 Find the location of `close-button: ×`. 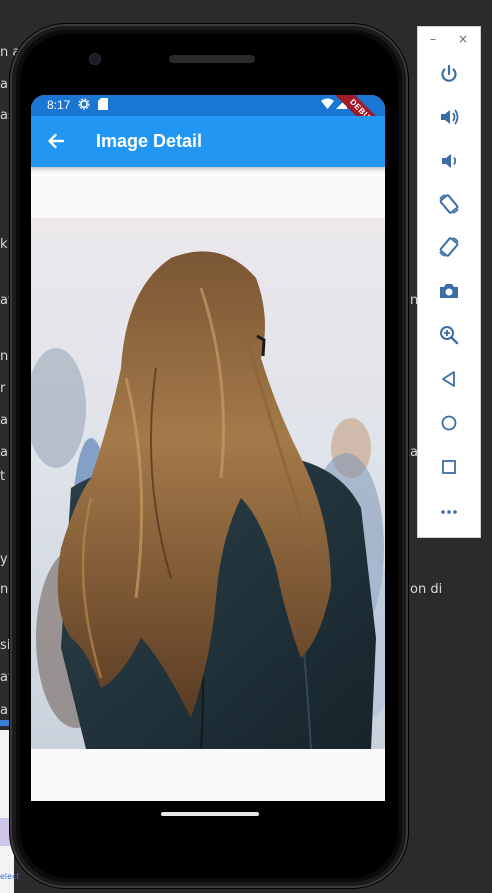

close-button: × is located at coordinates (463, 39).